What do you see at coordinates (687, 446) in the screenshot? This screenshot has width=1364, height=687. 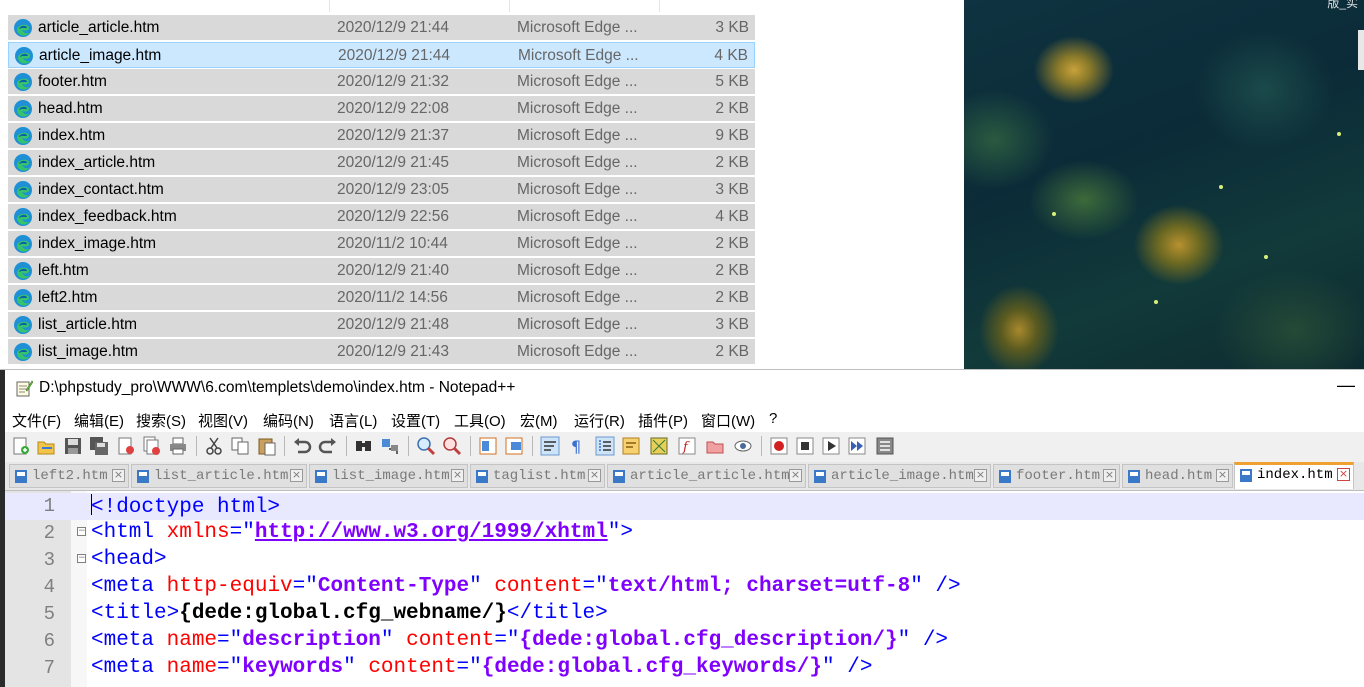 I see `function-list-icon: f` at bounding box center [687, 446].